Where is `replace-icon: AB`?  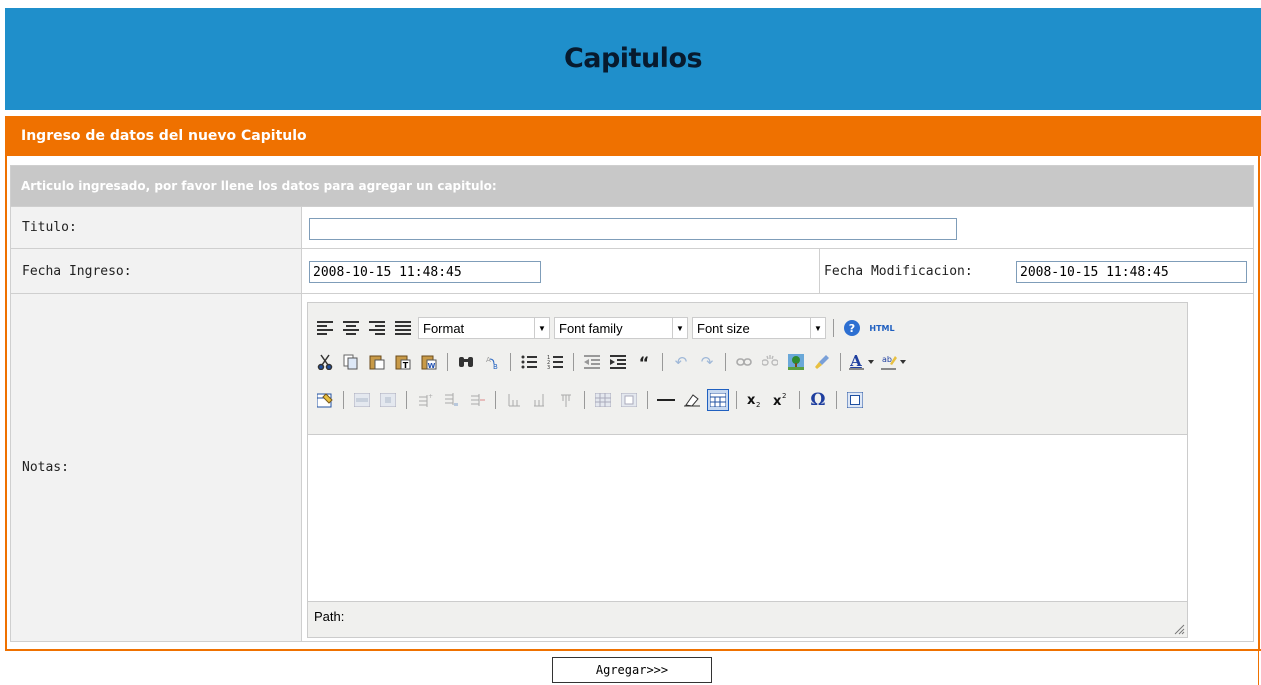
replace-icon: AB is located at coordinates (492, 362).